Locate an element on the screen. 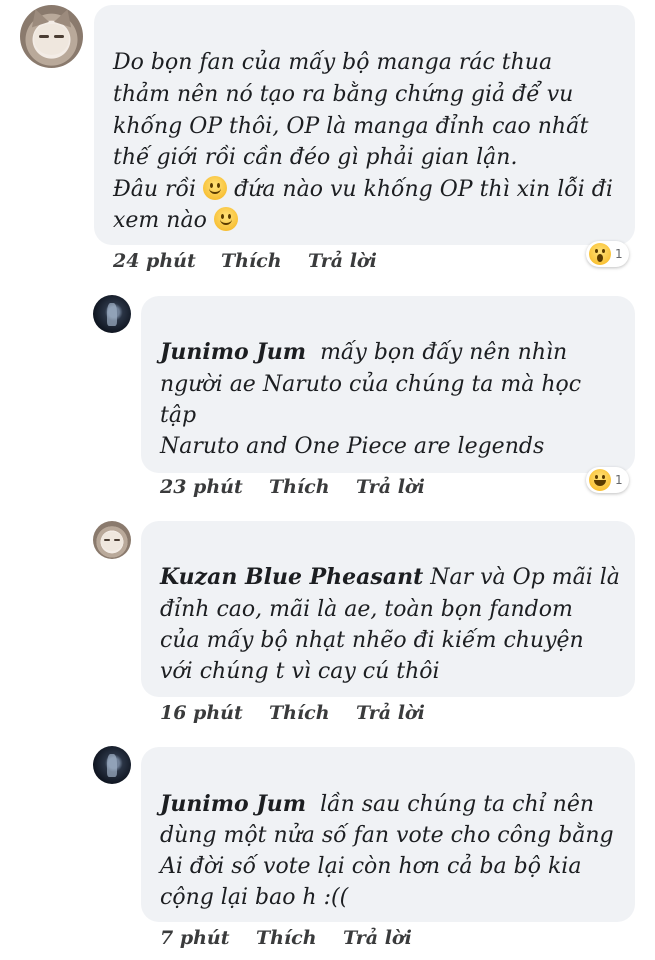 This screenshot has height=960, width=655. comment-actions: 16 phút Thích Trả lời is located at coordinates (310, 715).